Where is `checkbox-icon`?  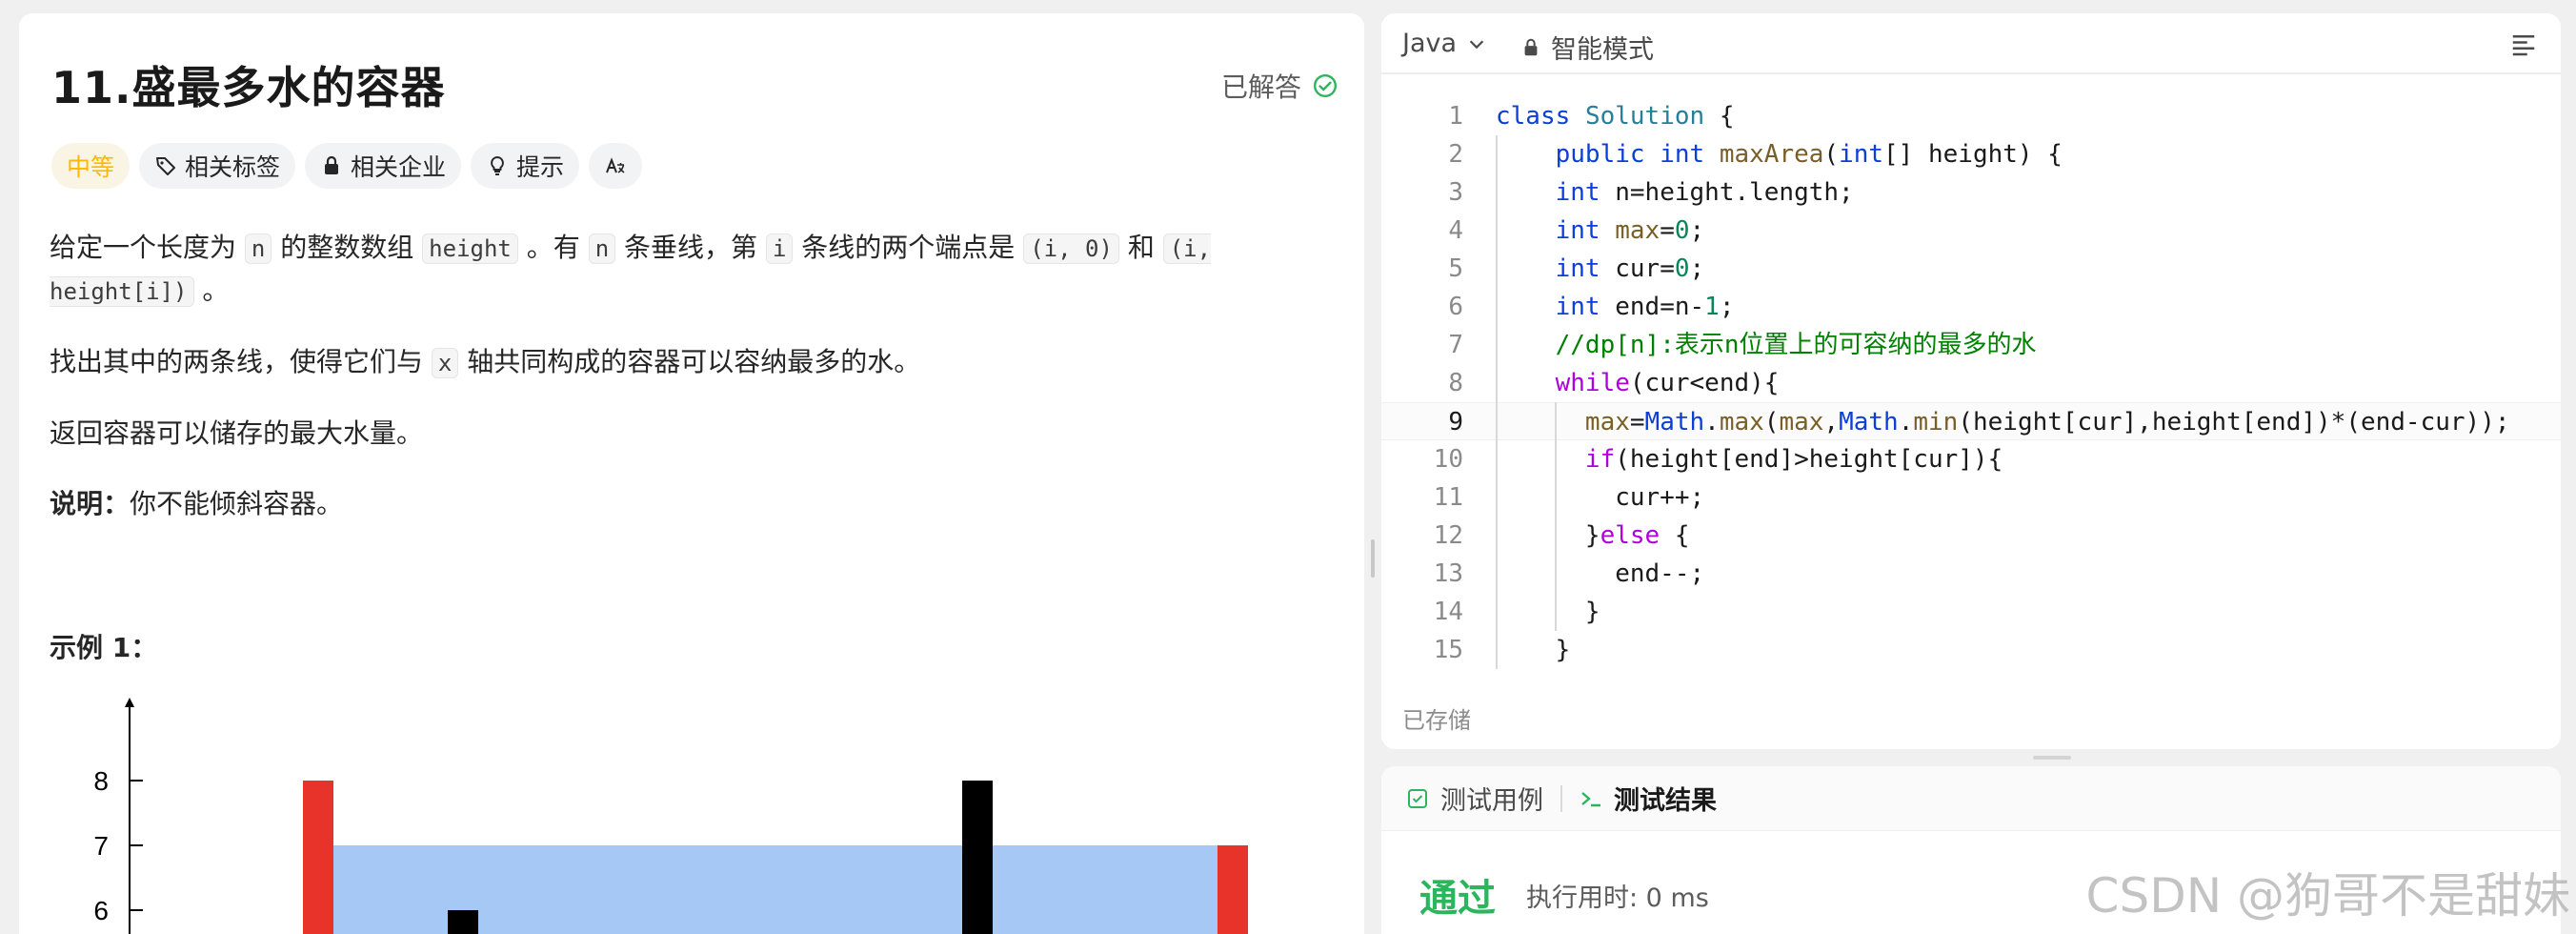 checkbox-icon is located at coordinates (1417, 798).